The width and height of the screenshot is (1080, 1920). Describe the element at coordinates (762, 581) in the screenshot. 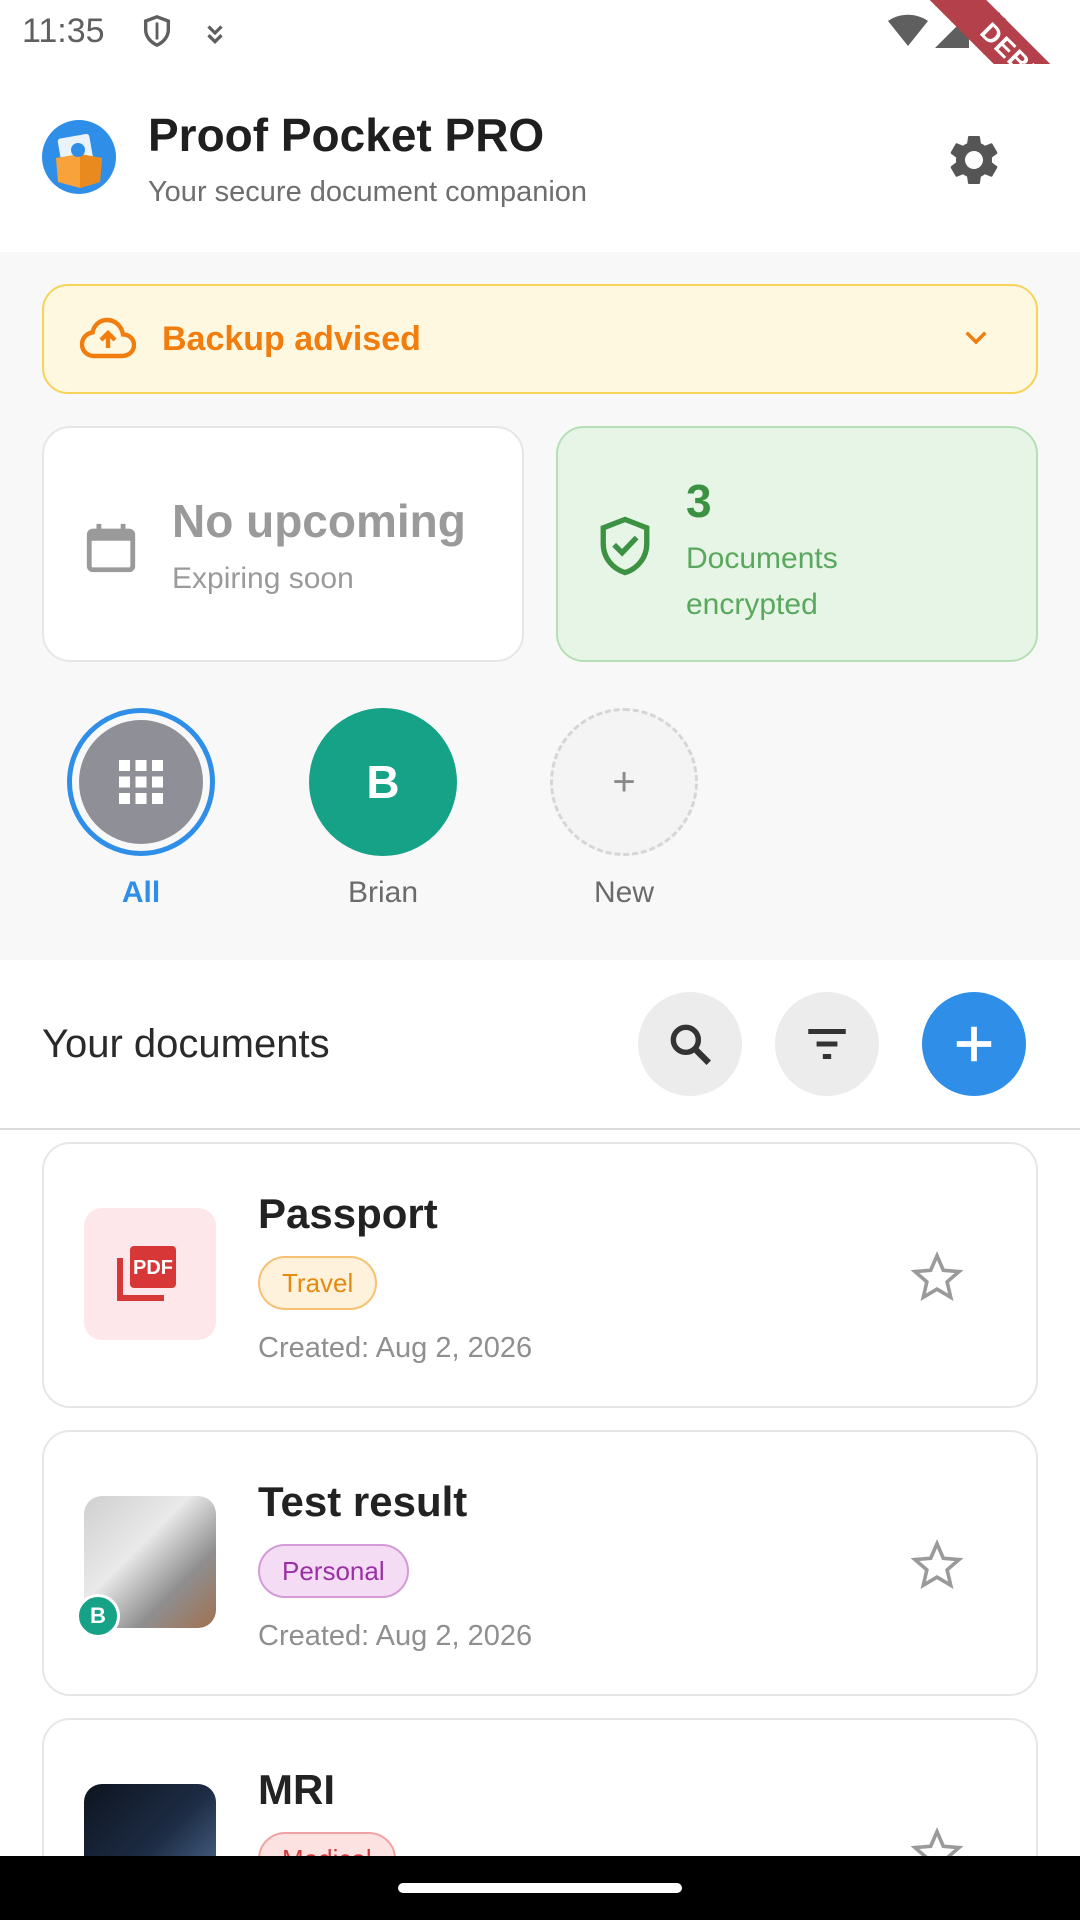

I see `encrypted-label: Documents encrypted` at that location.